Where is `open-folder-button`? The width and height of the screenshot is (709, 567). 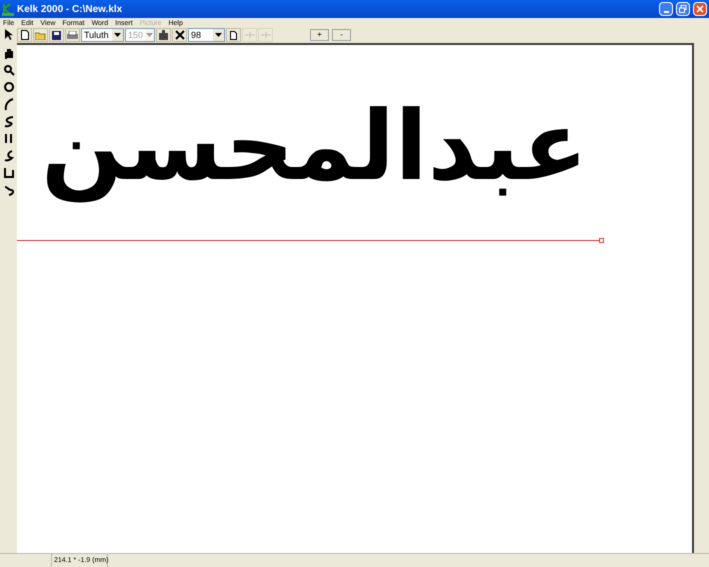
open-folder-button is located at coordinates (40, 35).